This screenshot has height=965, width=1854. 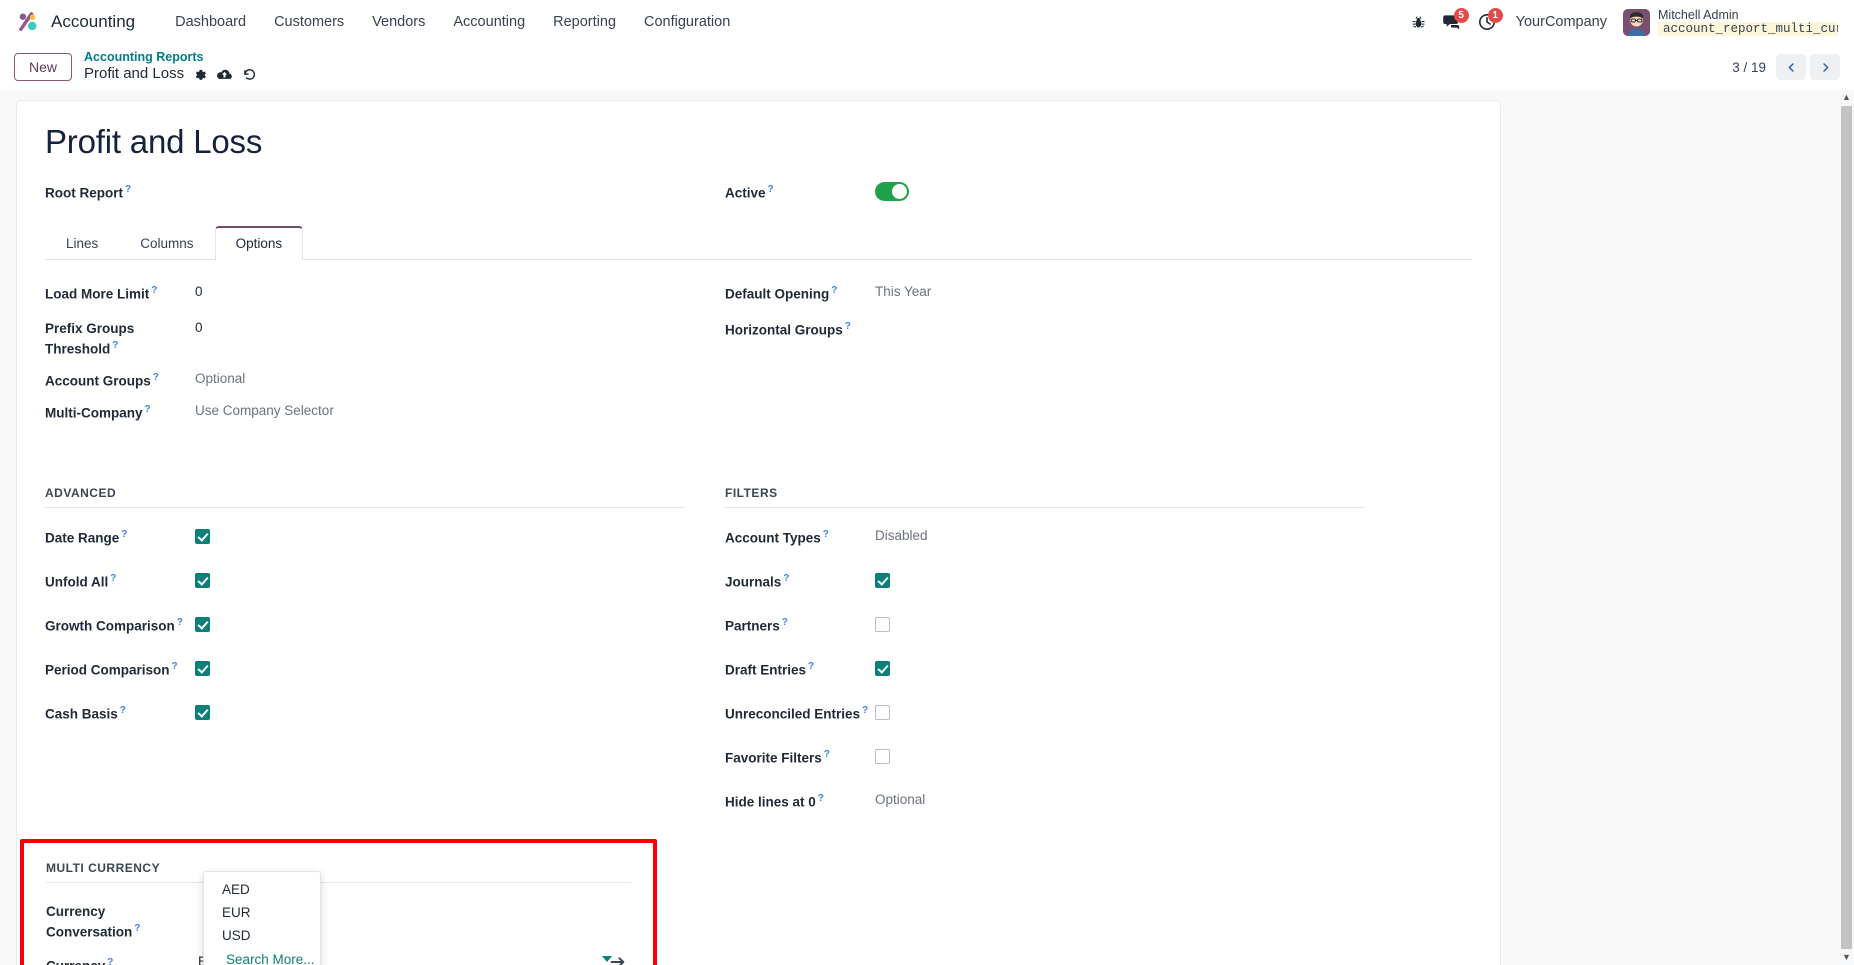 What do you see at coordinates (262, 889) in the screenshot?
I see `dropdown-option-aed: AED` at bounding box center [262, 889].